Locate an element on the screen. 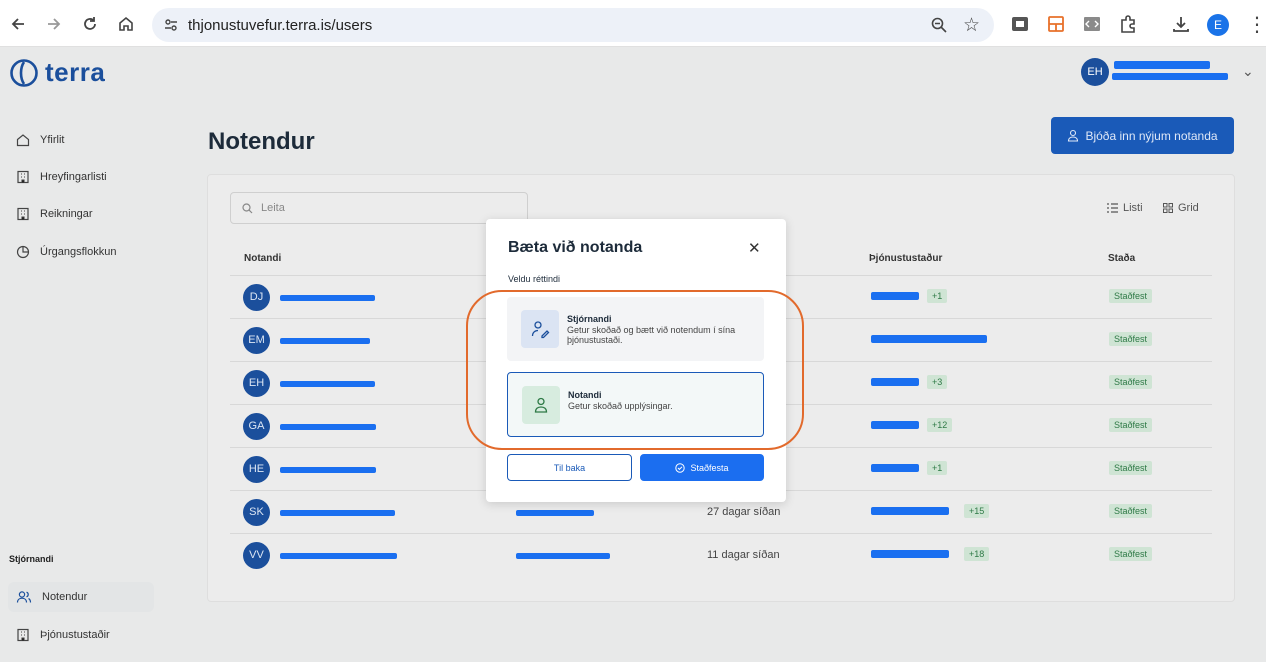 The image size is (1266, 662). user-avatar: EH is located at coordinates (1095, 72).